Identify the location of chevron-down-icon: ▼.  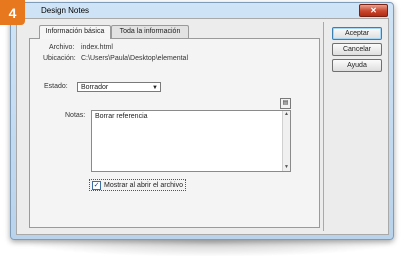
(155, 88).